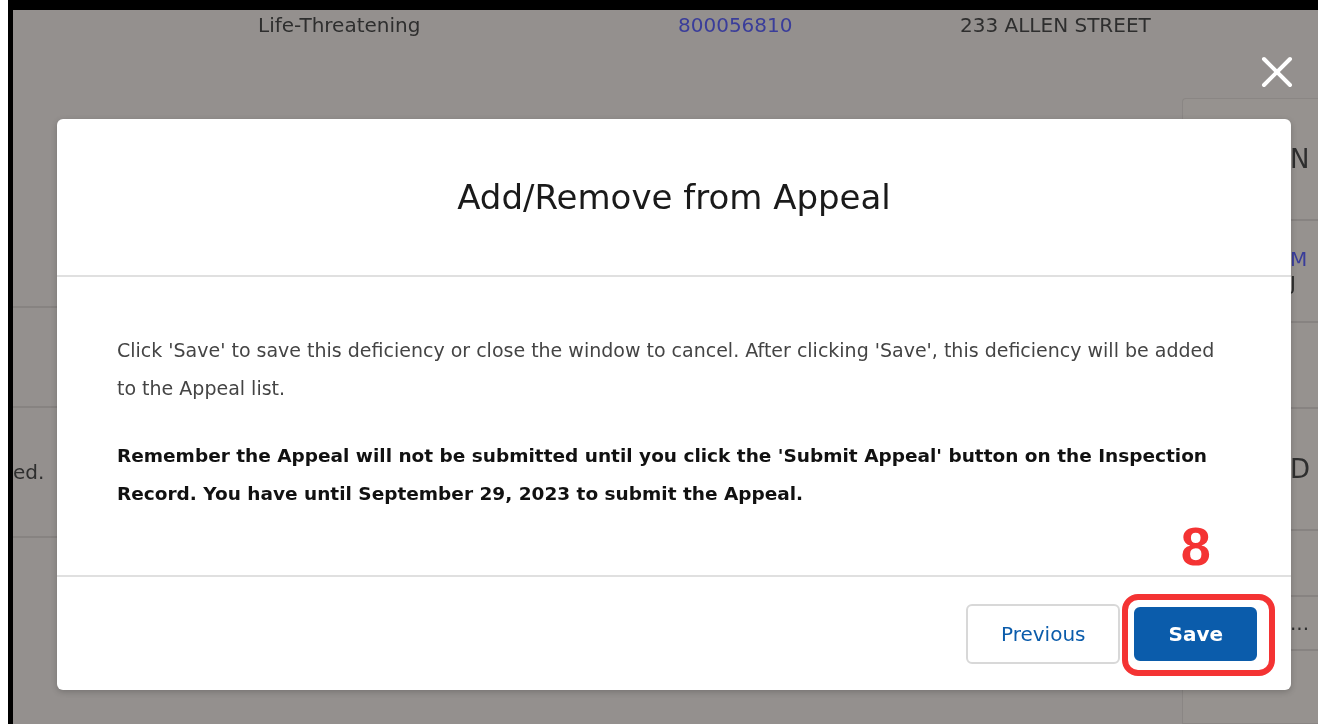 The image size is (1318, 724). What do you see at coordinates (666, 369) in the screenshot?
I see `modal-message: Click 'Save' to save this deficiency or close the window to cancel. After clicking 'Save', this deficiency will be added to the Appeal list.` at bounding box center [666, 369].